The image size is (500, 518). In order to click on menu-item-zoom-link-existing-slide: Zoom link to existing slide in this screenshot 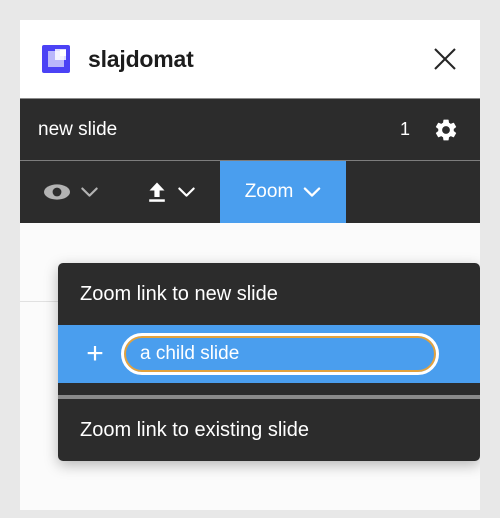, I will do `click(269, 430)`.